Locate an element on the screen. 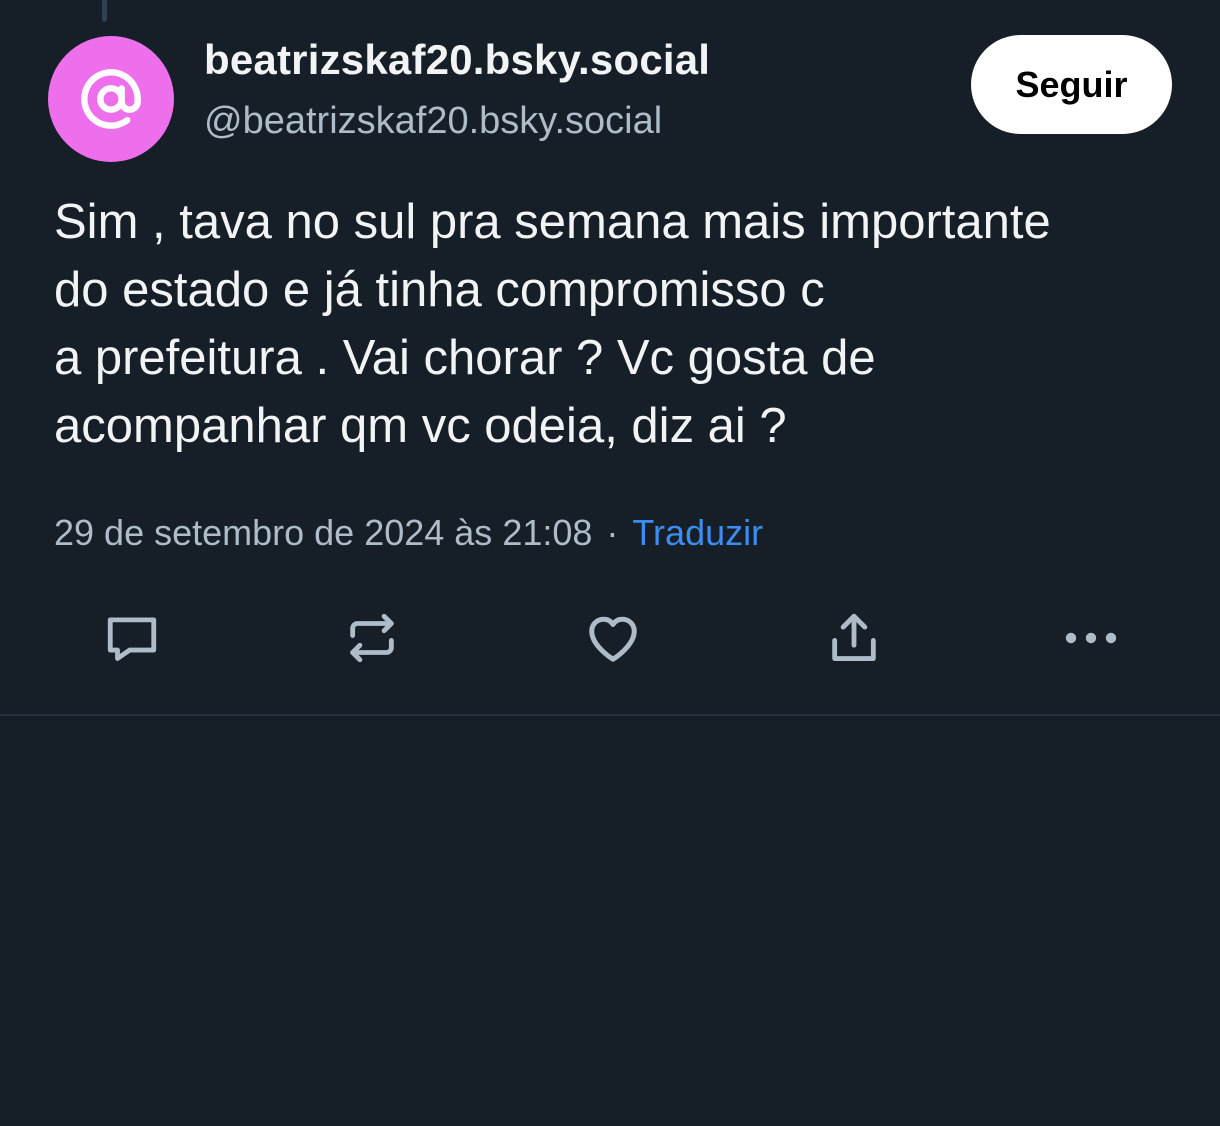  more-options-icon is located at coordinates (1091, 638).